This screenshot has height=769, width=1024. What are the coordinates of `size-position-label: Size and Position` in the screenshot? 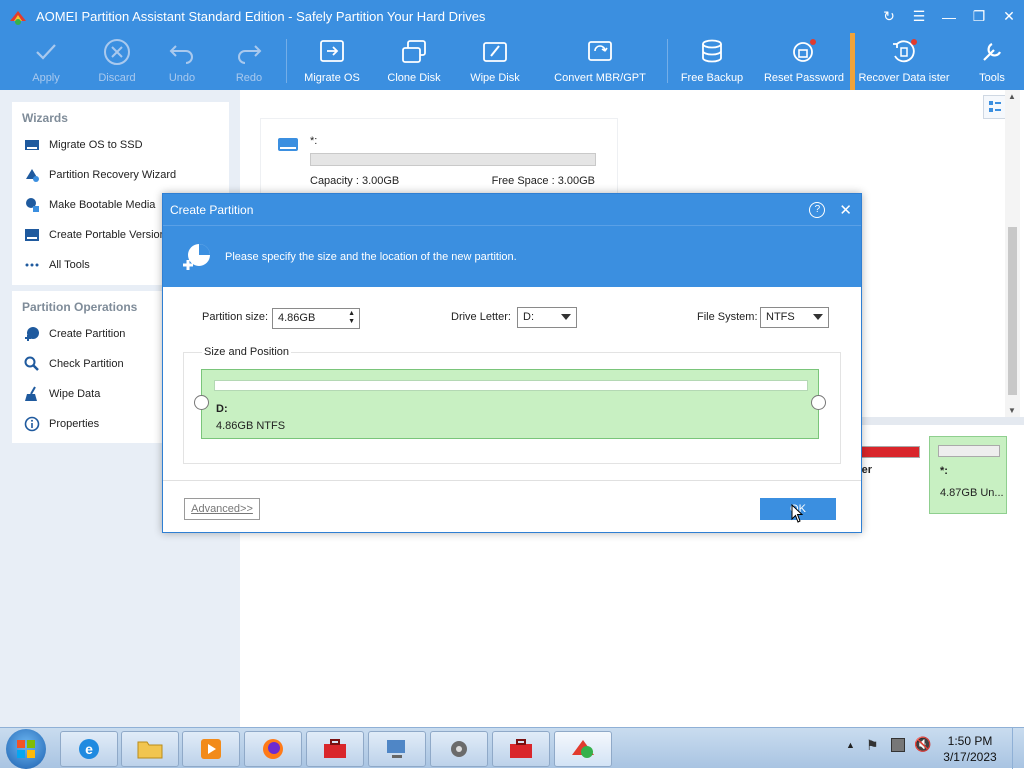 It's located at (246, 352).